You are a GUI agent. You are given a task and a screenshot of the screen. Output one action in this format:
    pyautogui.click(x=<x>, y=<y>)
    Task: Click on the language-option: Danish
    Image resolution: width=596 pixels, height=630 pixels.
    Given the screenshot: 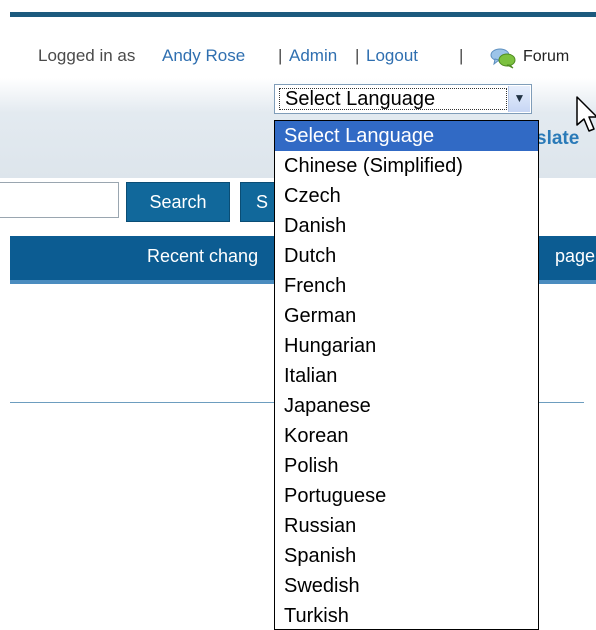 What is the action you would take?
    pyautogui.click(x=406, y=226)
    